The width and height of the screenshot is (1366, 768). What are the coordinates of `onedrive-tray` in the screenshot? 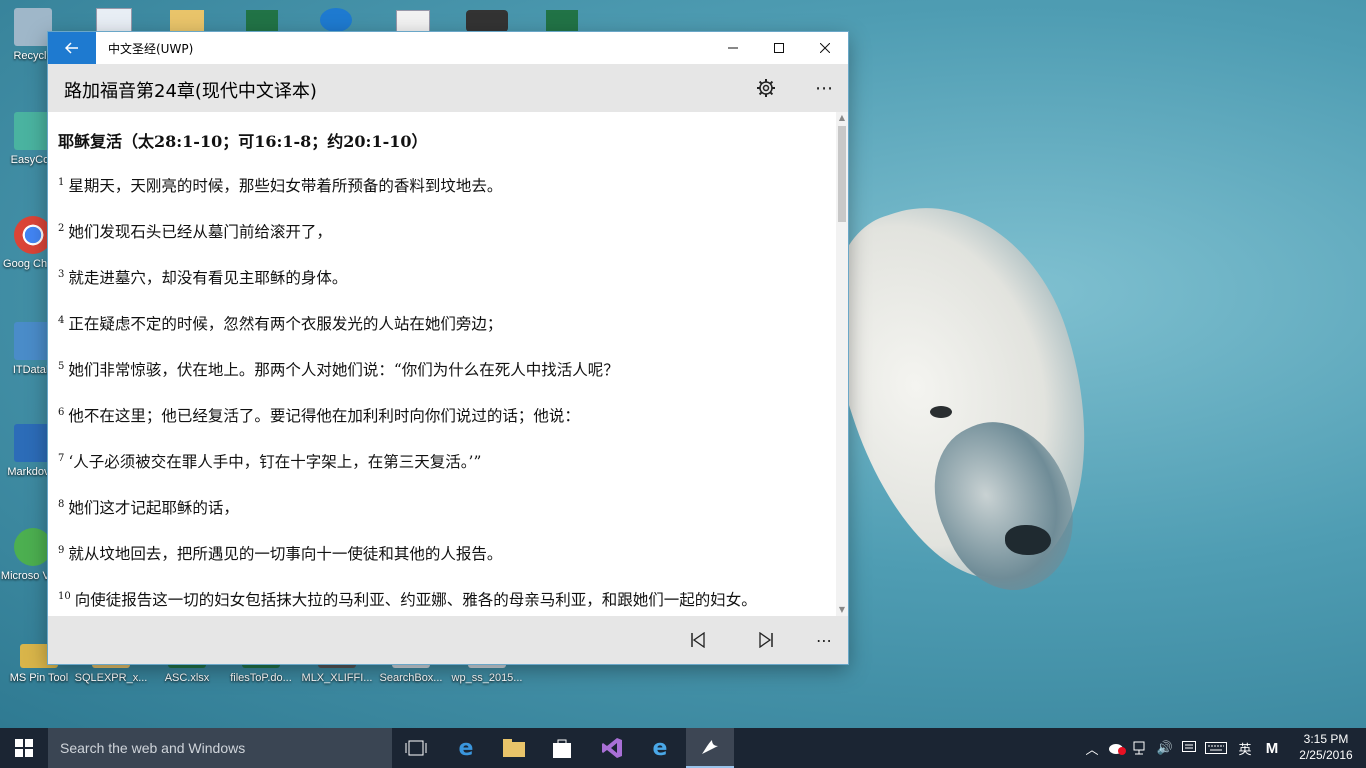 It's located at (1117, 748).